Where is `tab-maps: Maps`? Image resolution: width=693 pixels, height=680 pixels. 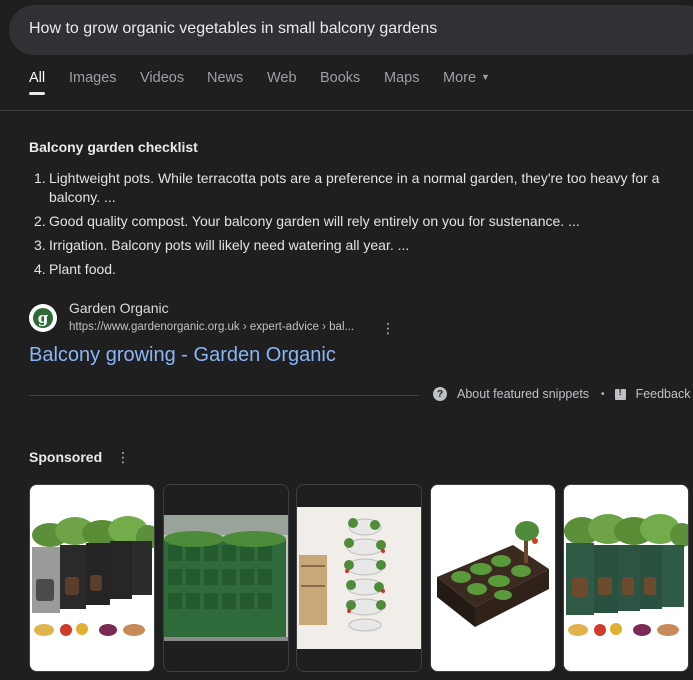 tab-maps: Maps is located at coordinates (401, 78).